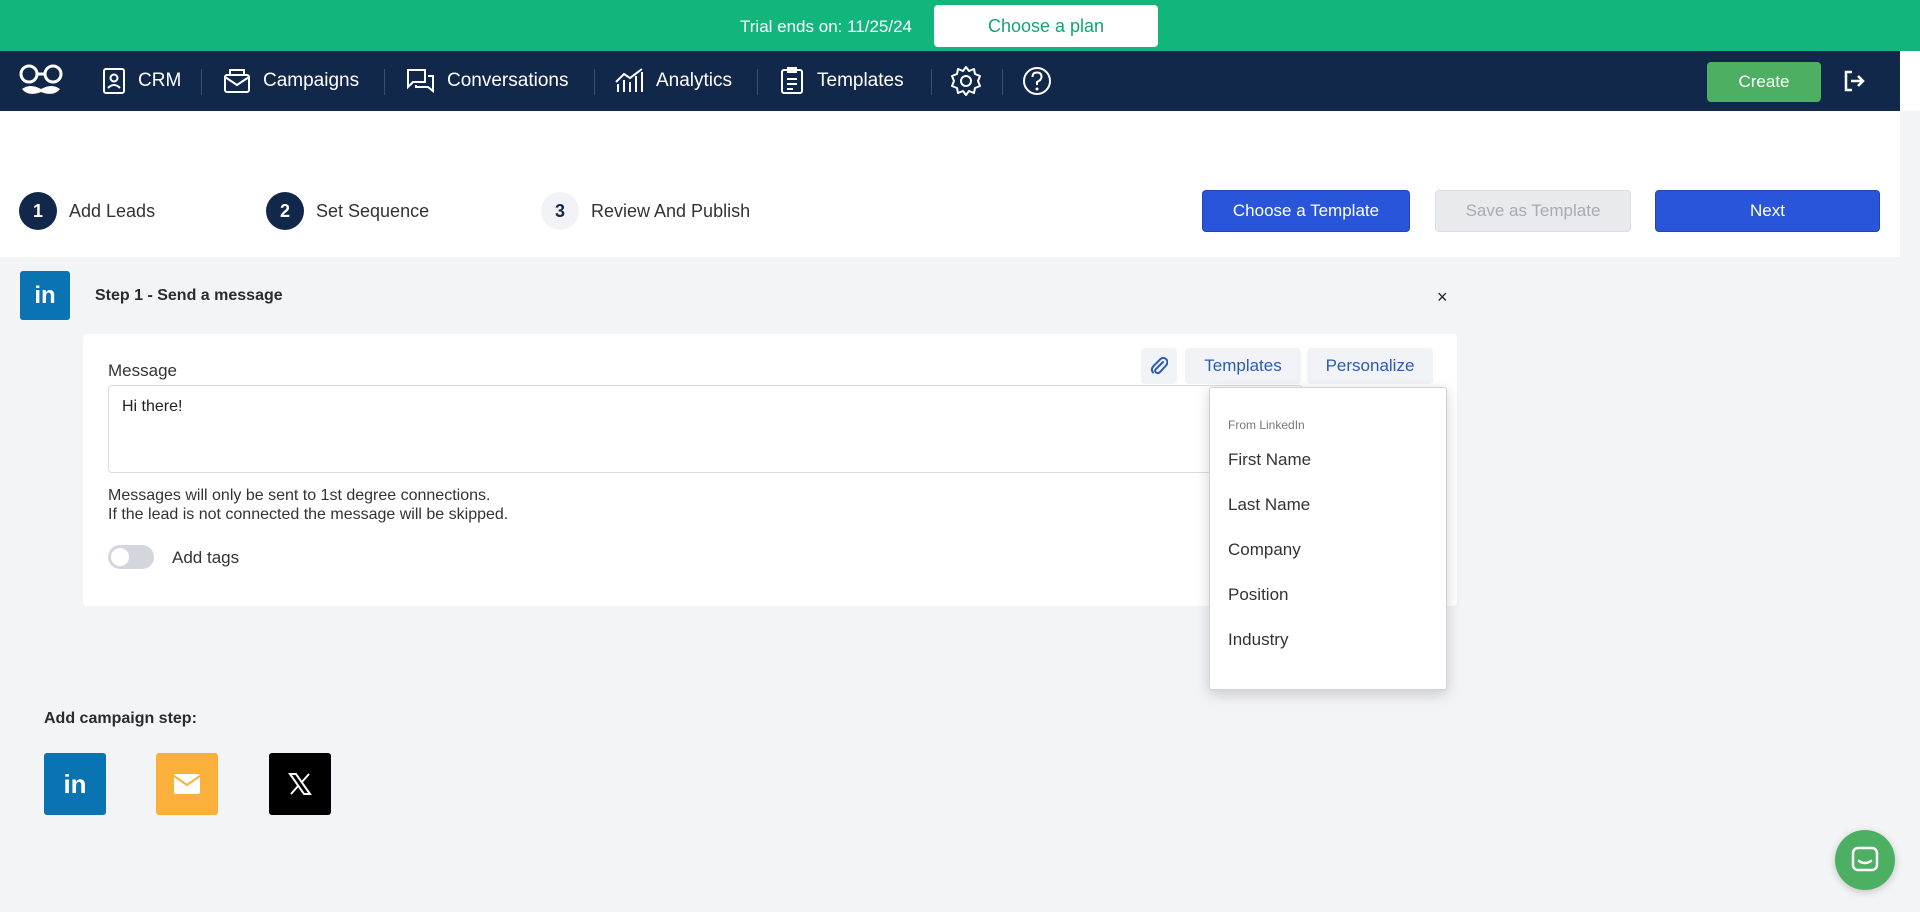 The height and width of the screenshot is (912, 1920). Describe the element at coordinates (1258, 595) in the screenshot. I see `dropdown-item-position: Position` at that location.